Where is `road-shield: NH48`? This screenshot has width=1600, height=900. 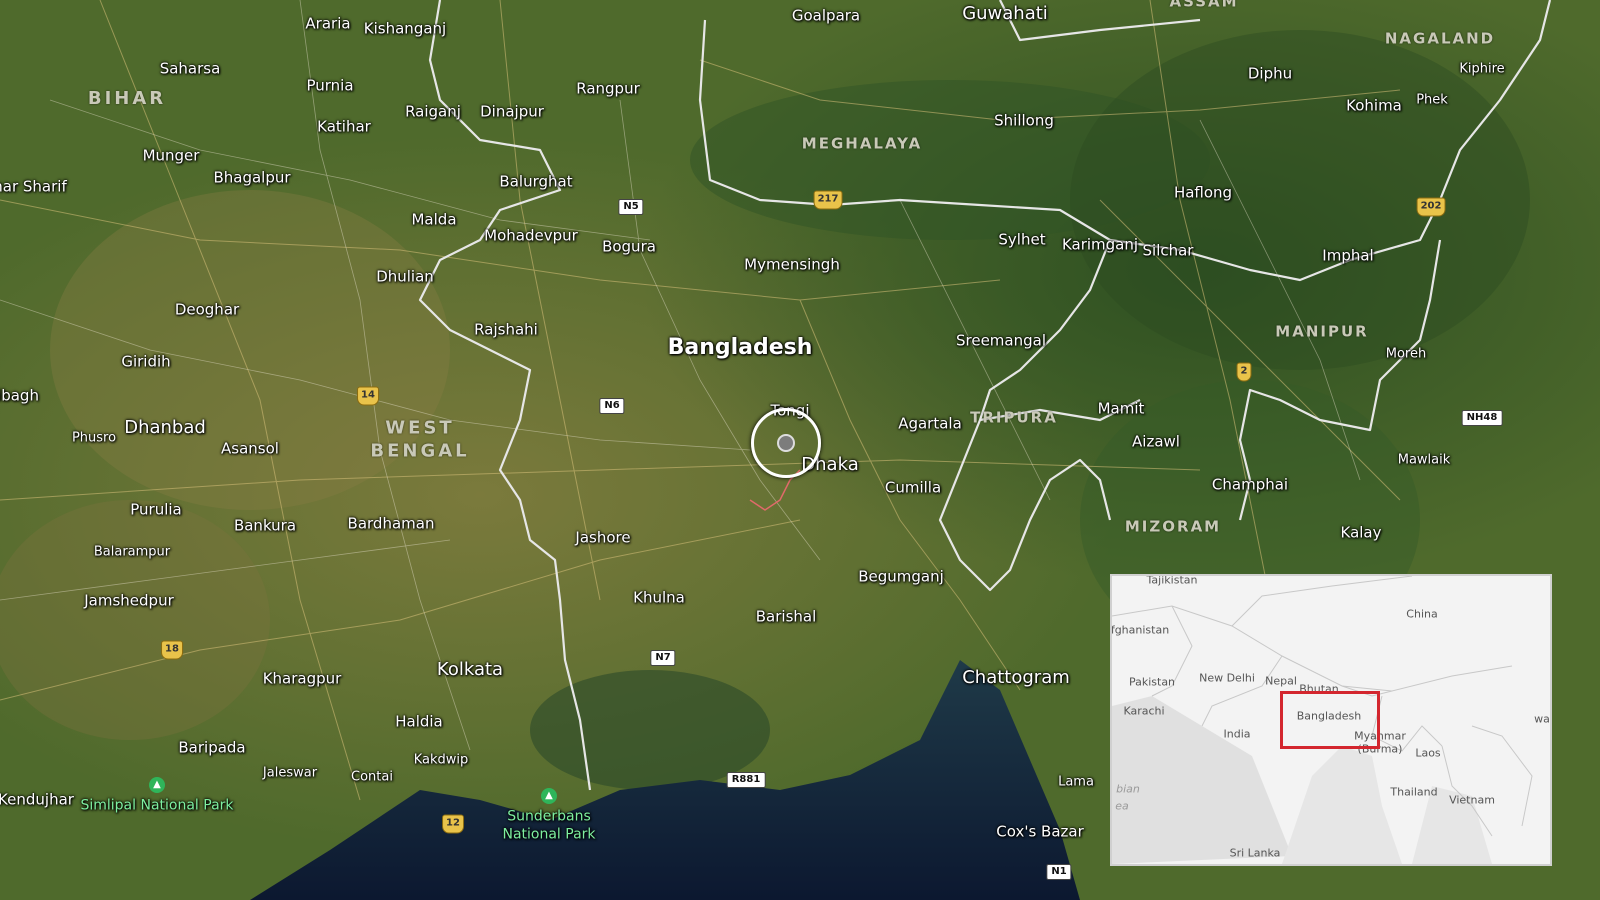 road-shield: NH48 is located at coordinates (1482, 418).